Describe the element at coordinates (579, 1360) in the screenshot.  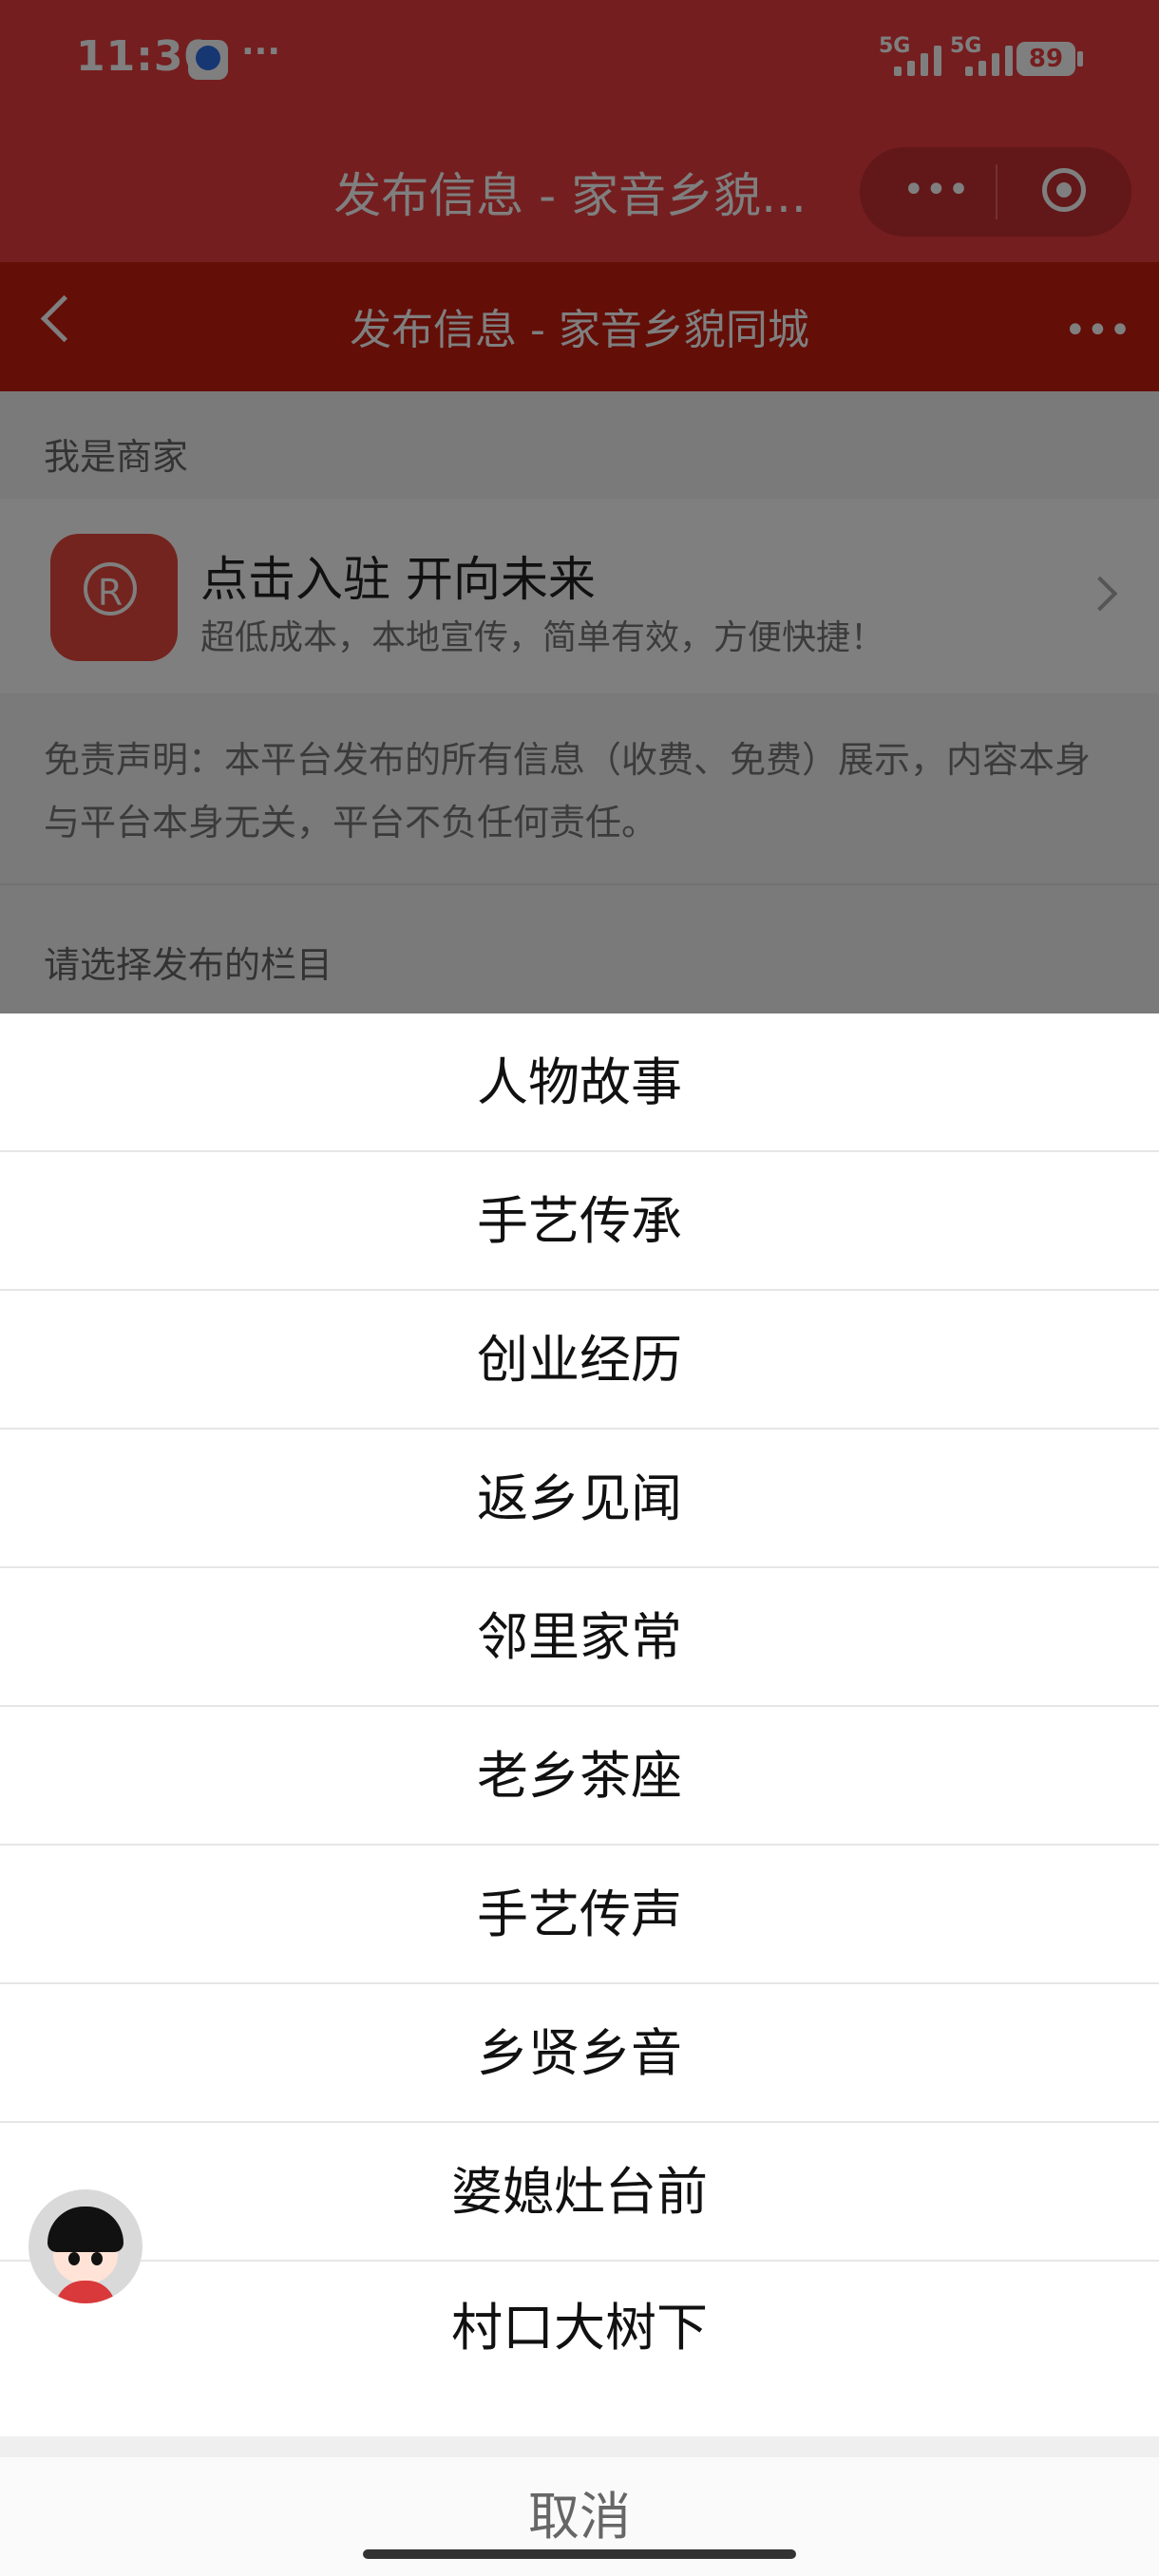
I see `option-chuangye-jingli: 创业经历` at that location.